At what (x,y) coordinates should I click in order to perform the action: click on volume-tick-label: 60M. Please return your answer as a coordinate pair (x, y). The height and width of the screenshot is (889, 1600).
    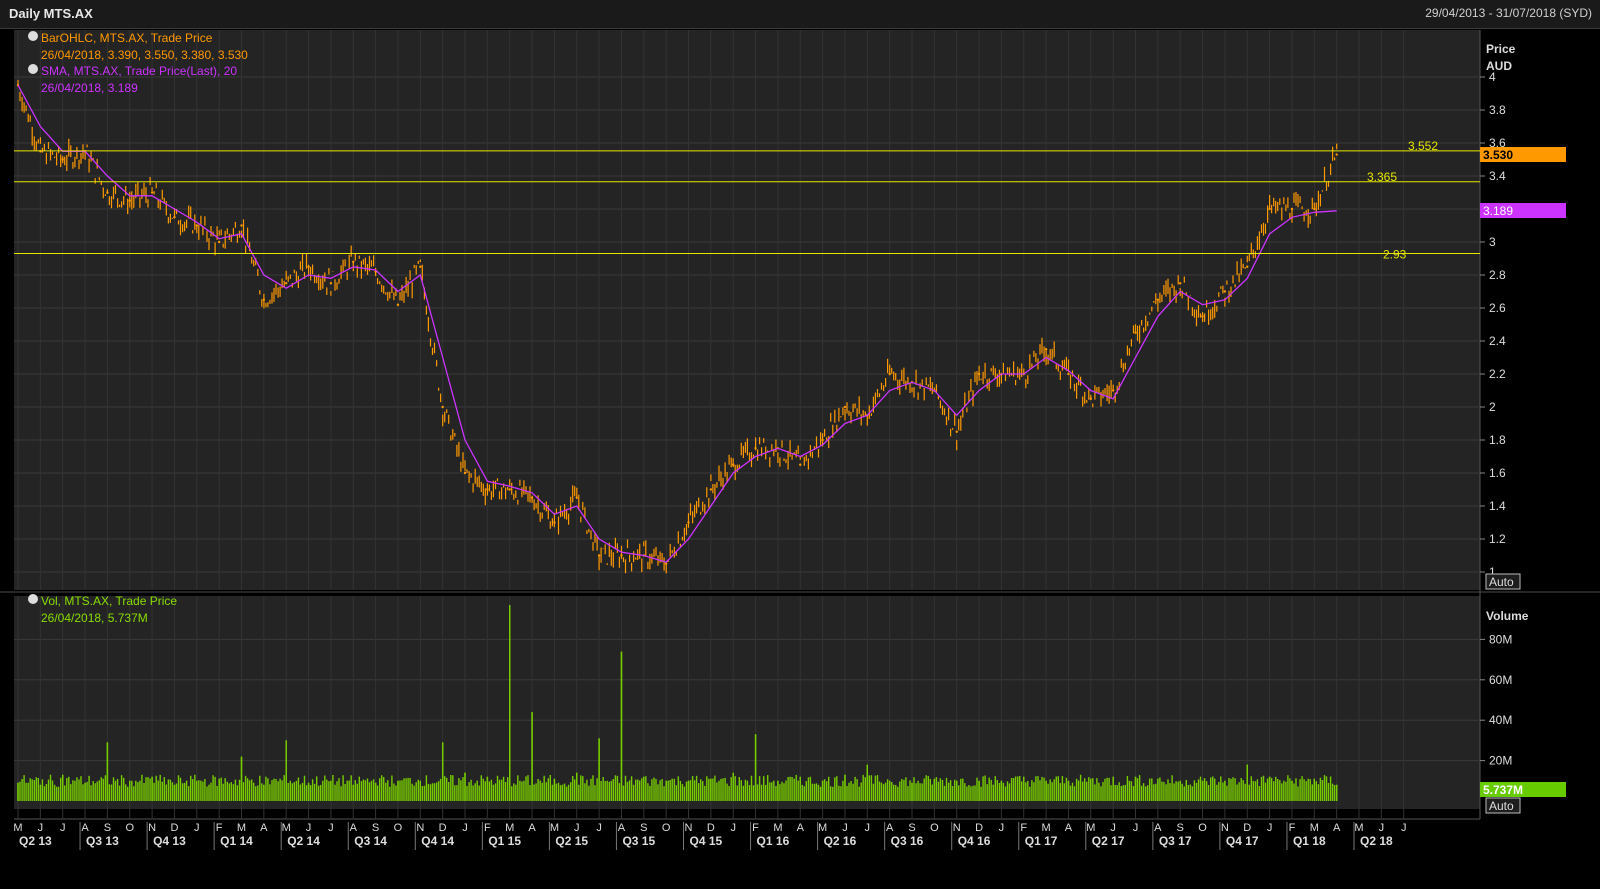
    Looking at the image, I should click on (1500, 680).